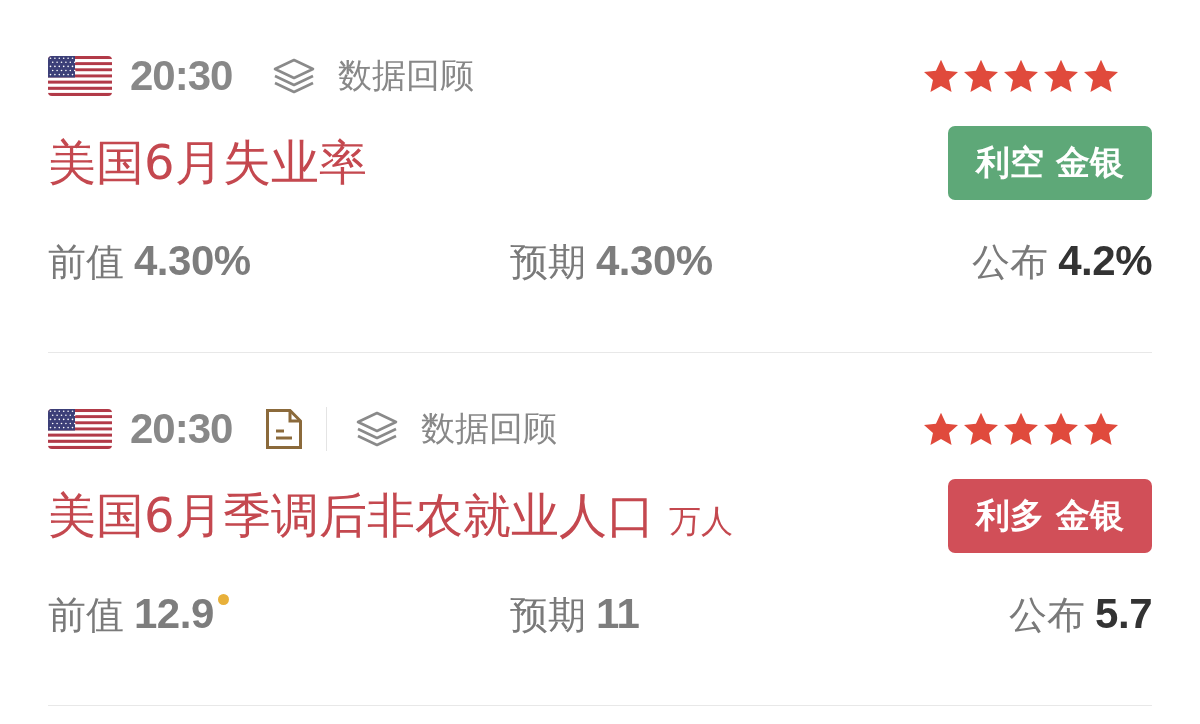 The image size is (1200, 724). Describe the element at coordinates (284, 429) in the screenshot. I see `document-icon` at that location.